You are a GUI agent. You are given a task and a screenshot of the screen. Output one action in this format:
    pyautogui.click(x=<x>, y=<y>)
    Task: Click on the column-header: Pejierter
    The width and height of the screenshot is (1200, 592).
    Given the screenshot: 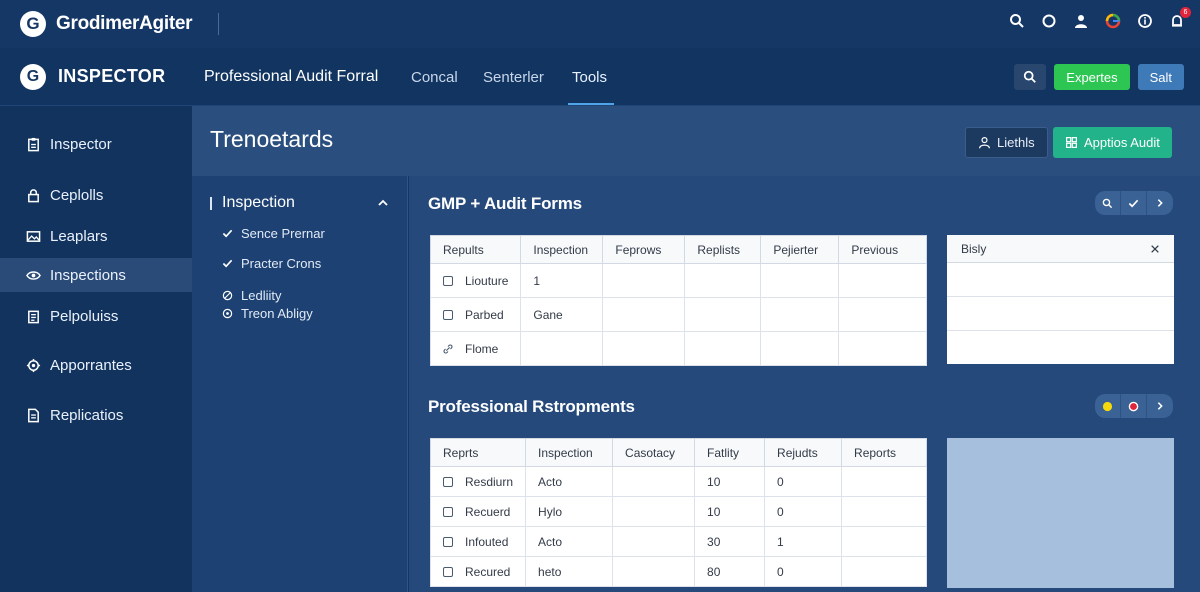 What is the action you would take?
    pyautogui.click(x=800, y=249)
    